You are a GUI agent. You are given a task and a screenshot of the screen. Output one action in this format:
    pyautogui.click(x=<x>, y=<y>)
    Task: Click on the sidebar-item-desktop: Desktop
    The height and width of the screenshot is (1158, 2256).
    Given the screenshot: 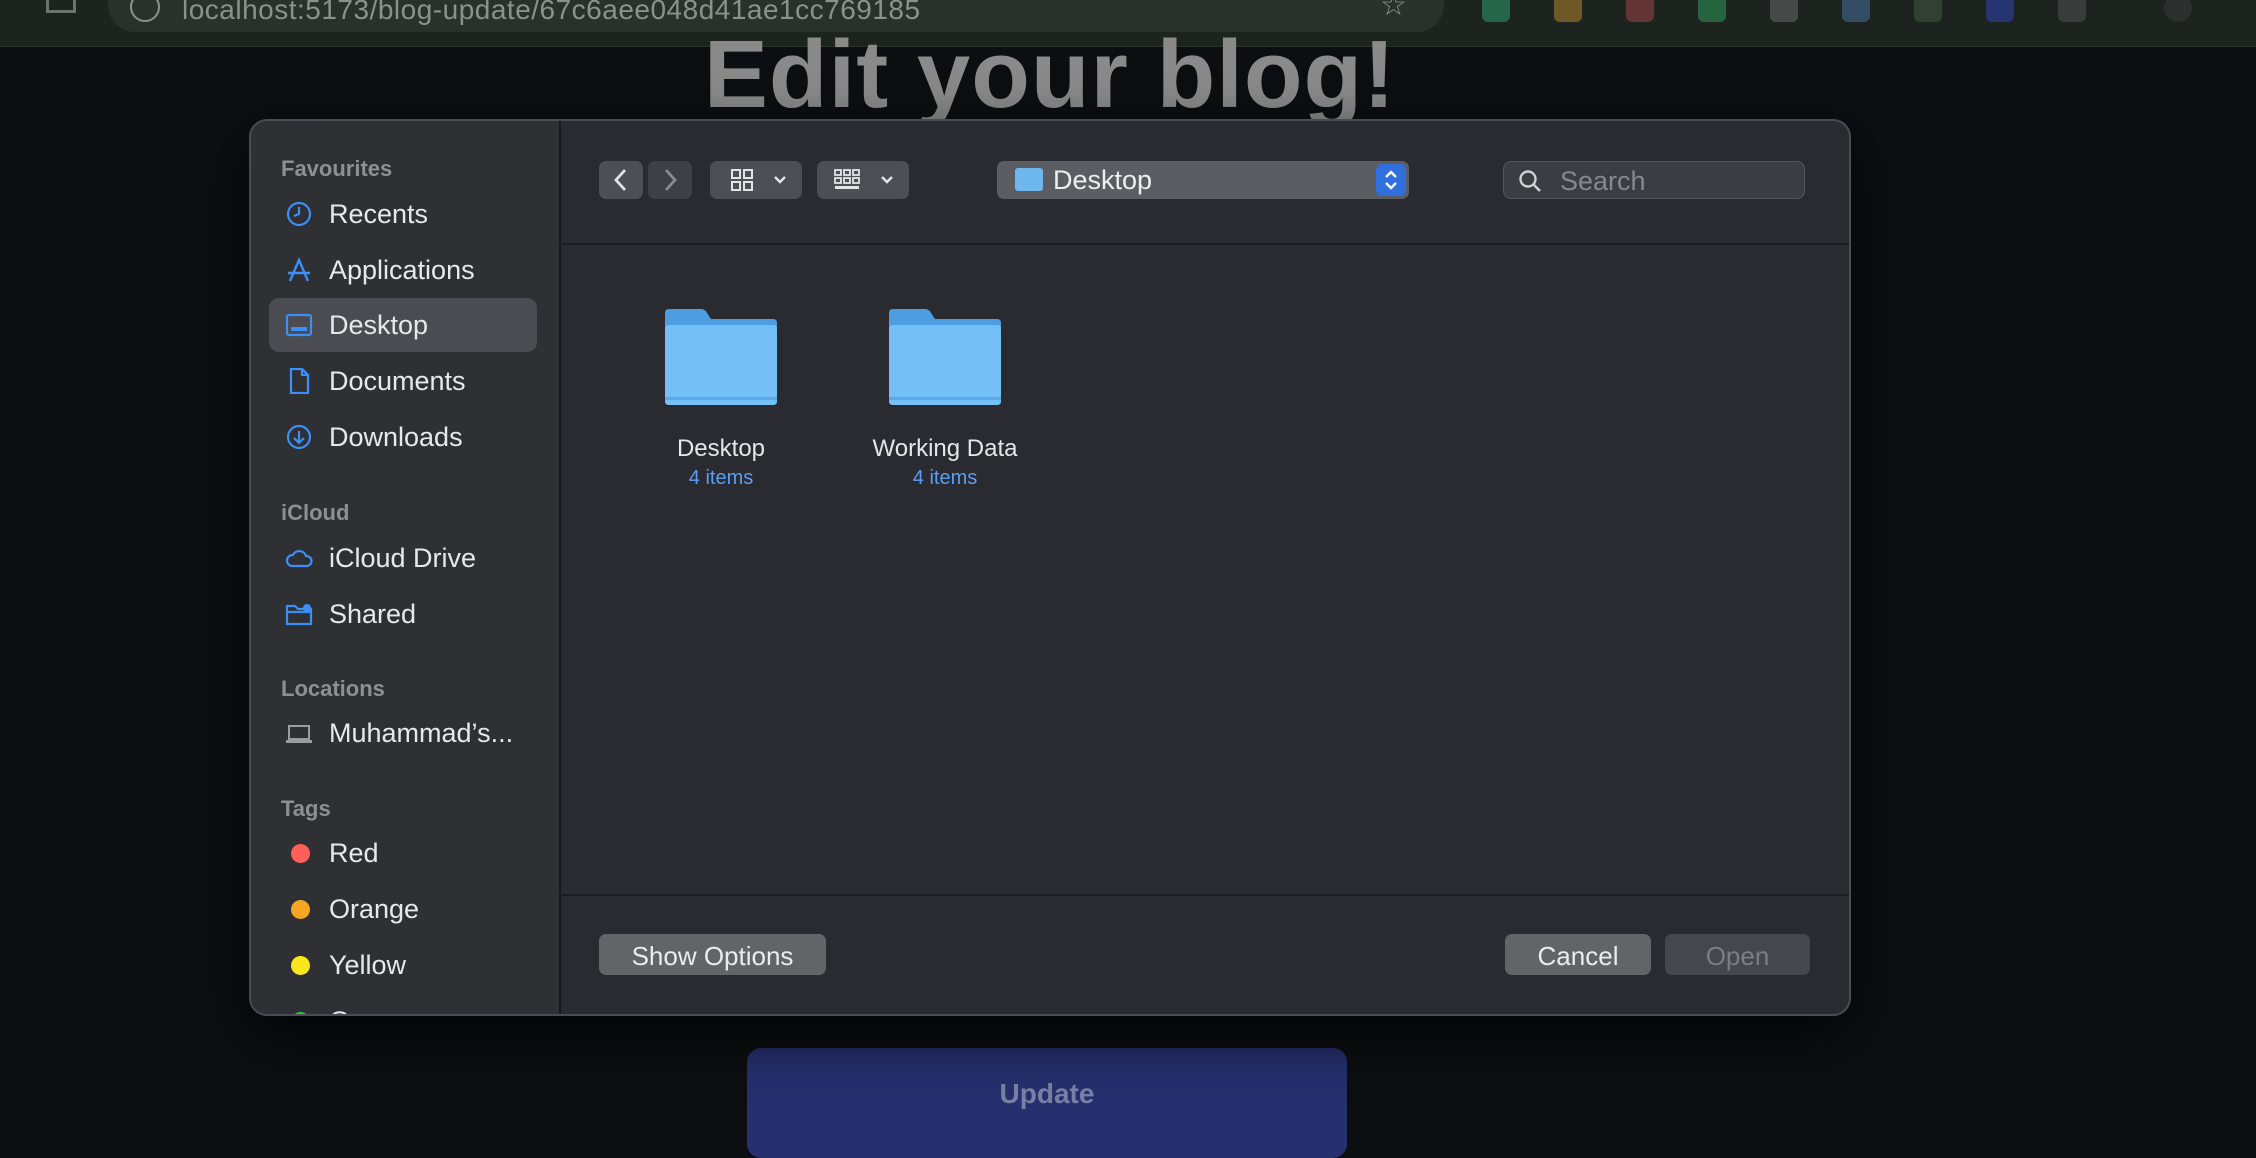 What is the action you would take?
    pyautogui.click(x=403, y=325)
    